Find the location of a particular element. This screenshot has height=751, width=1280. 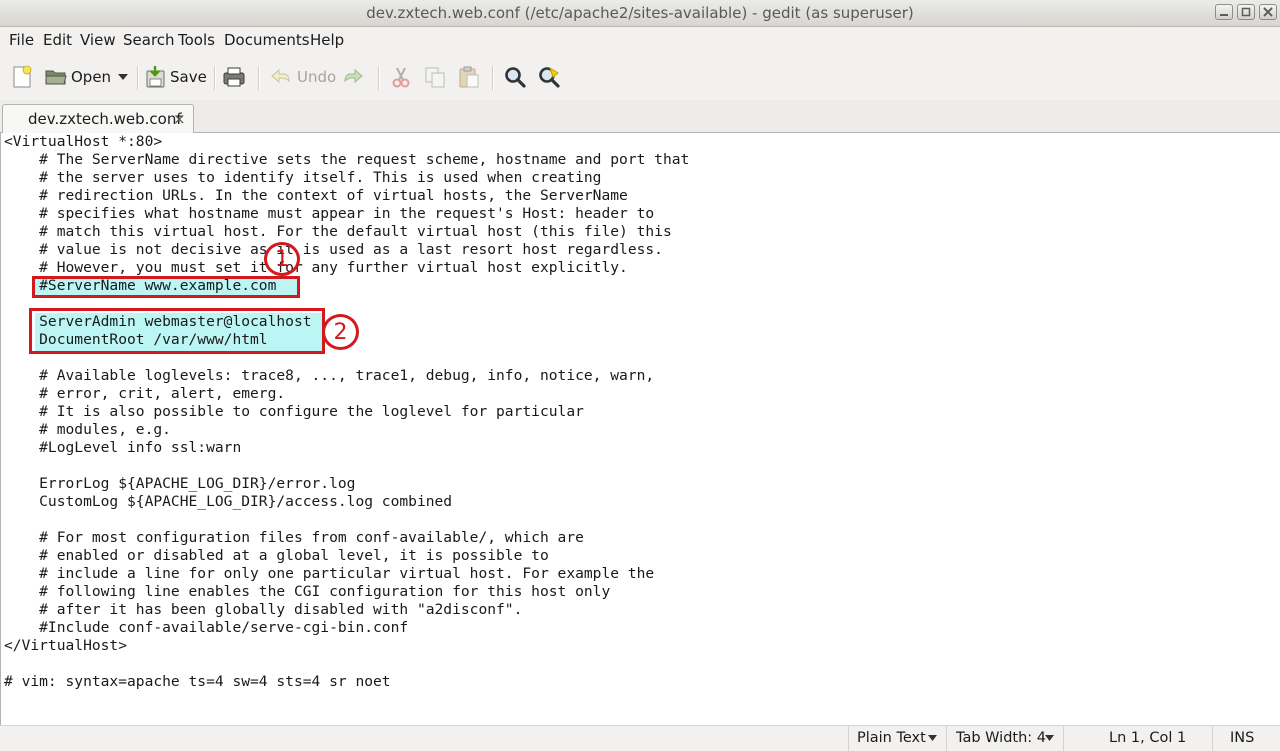

menu-edit: Edit is located at coordinates (57, 40).